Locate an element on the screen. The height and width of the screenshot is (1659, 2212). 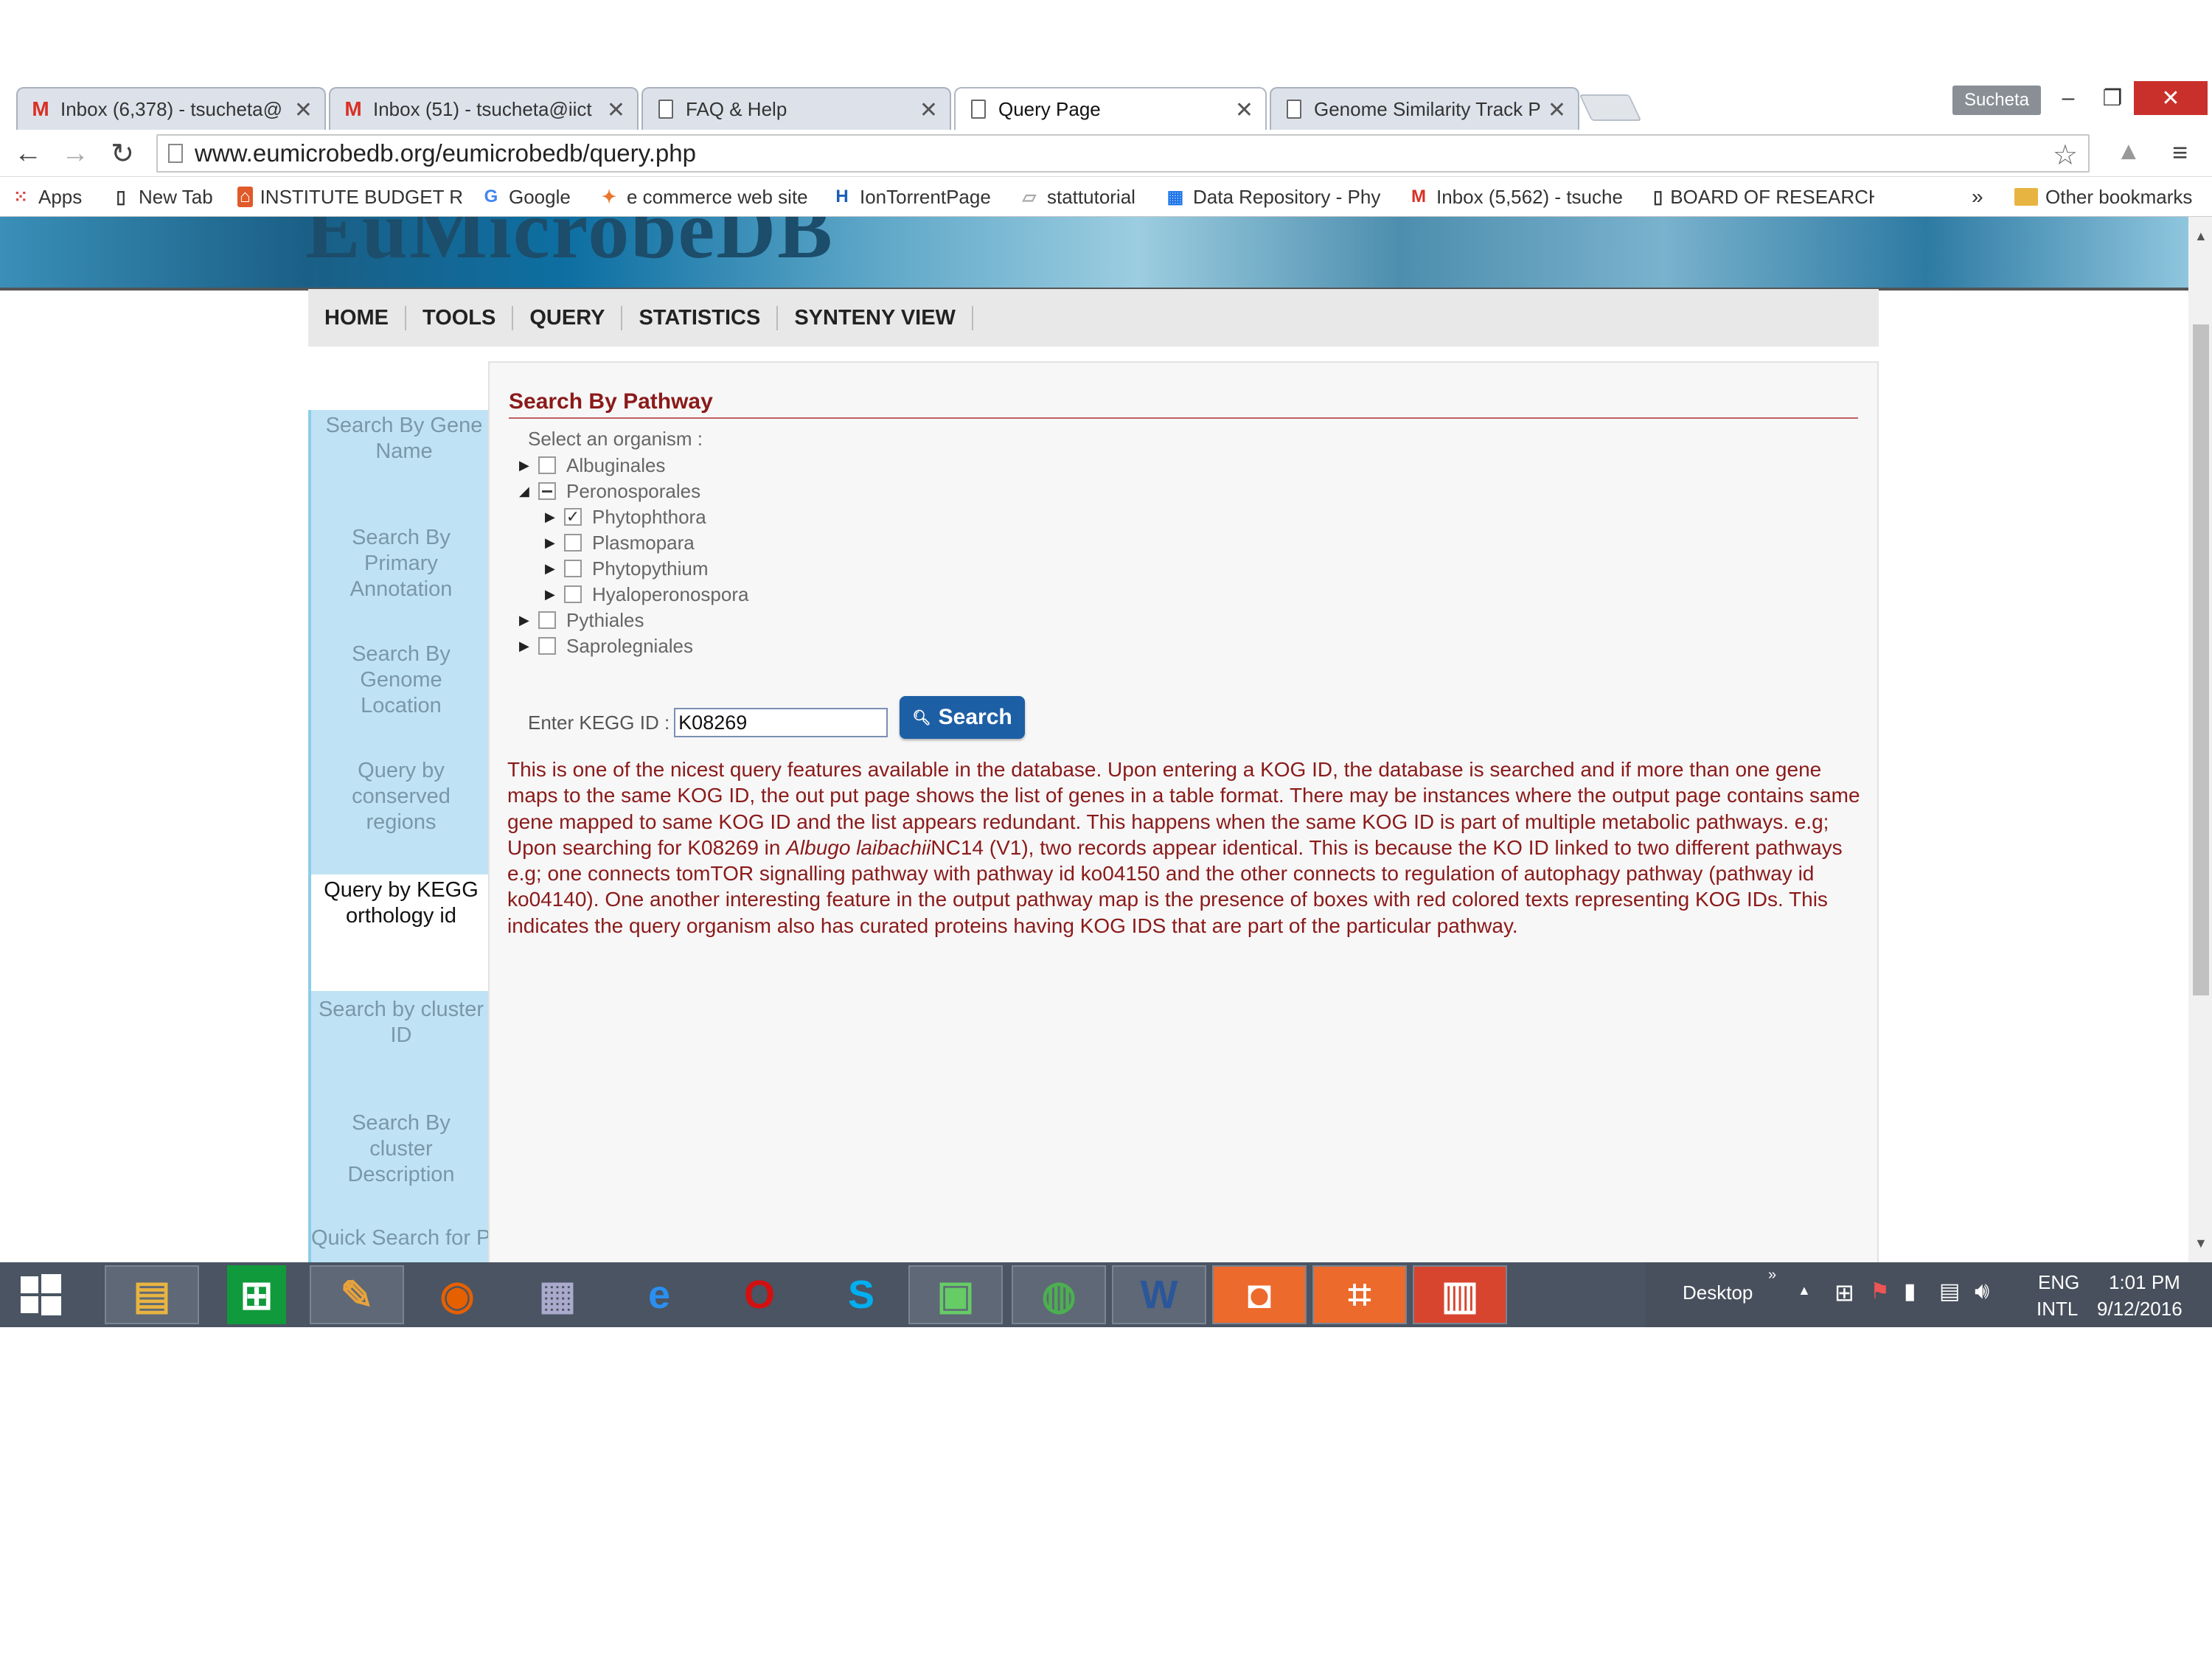
tab-faq: FAQ & Help ✕ is located at coordinates (796, 108).